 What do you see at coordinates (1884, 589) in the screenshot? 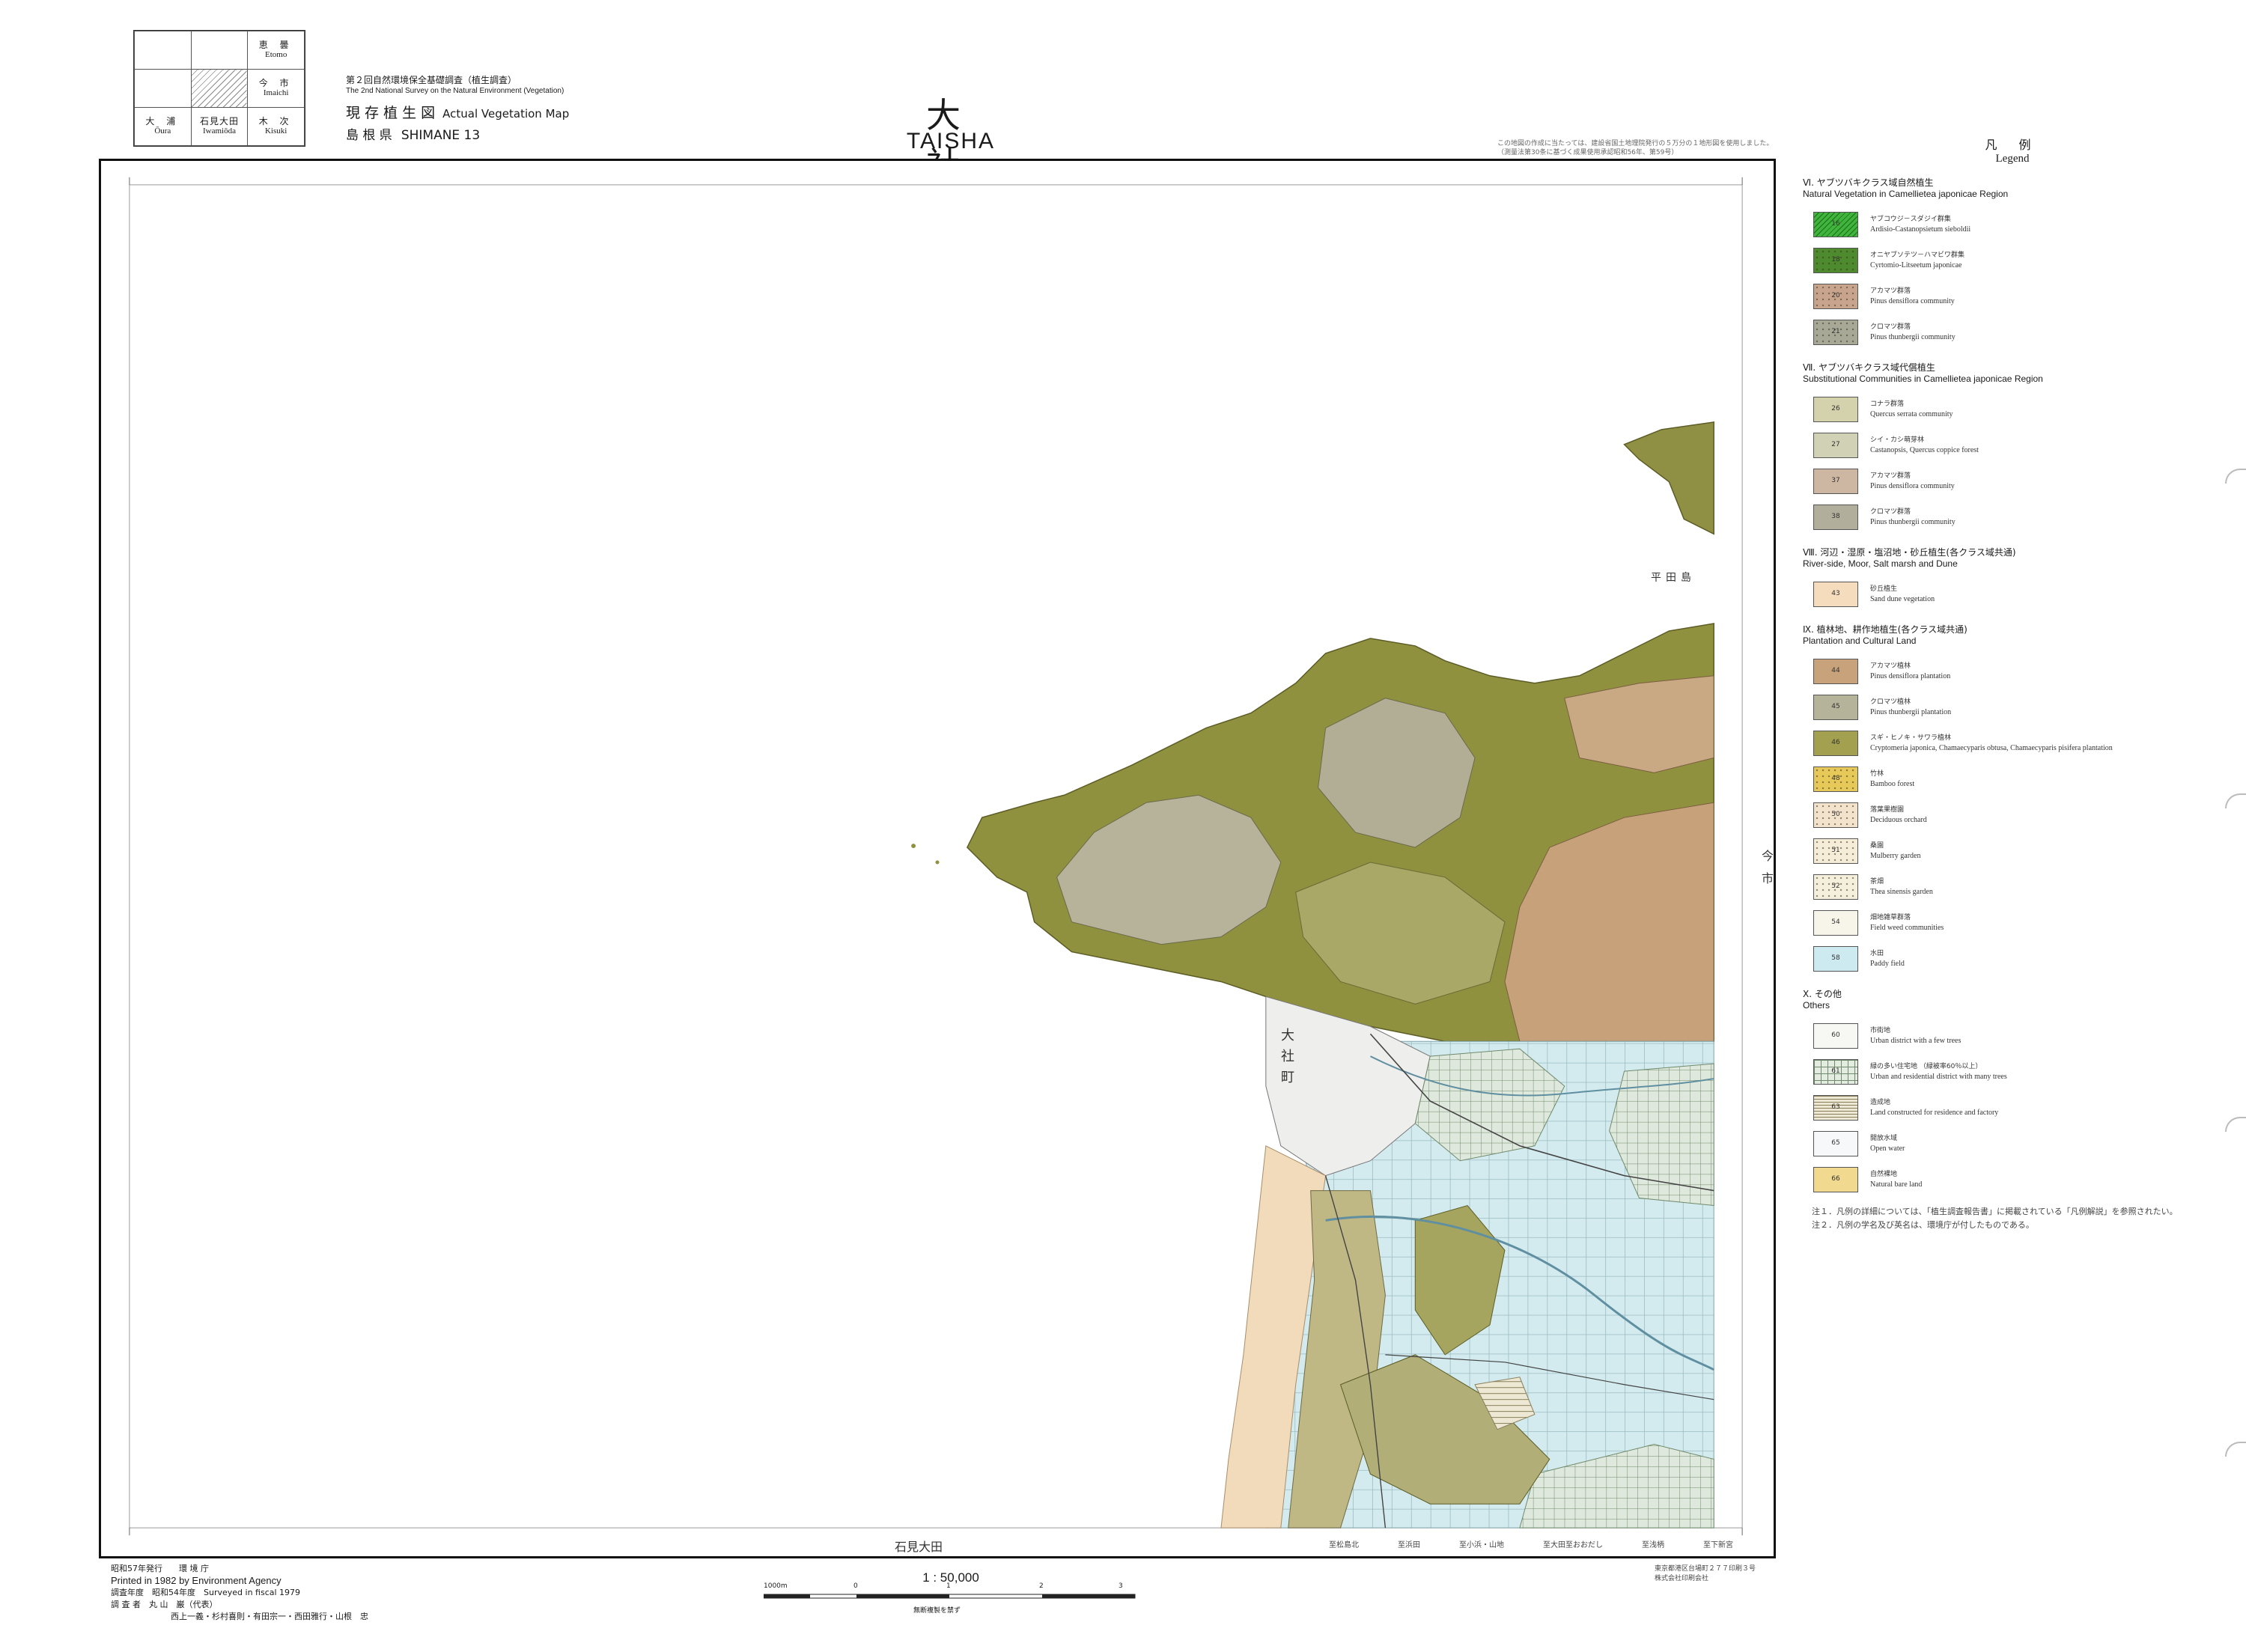
I see `legend-item-ja: 砂丘植生` at bounding box center [1884, 589].